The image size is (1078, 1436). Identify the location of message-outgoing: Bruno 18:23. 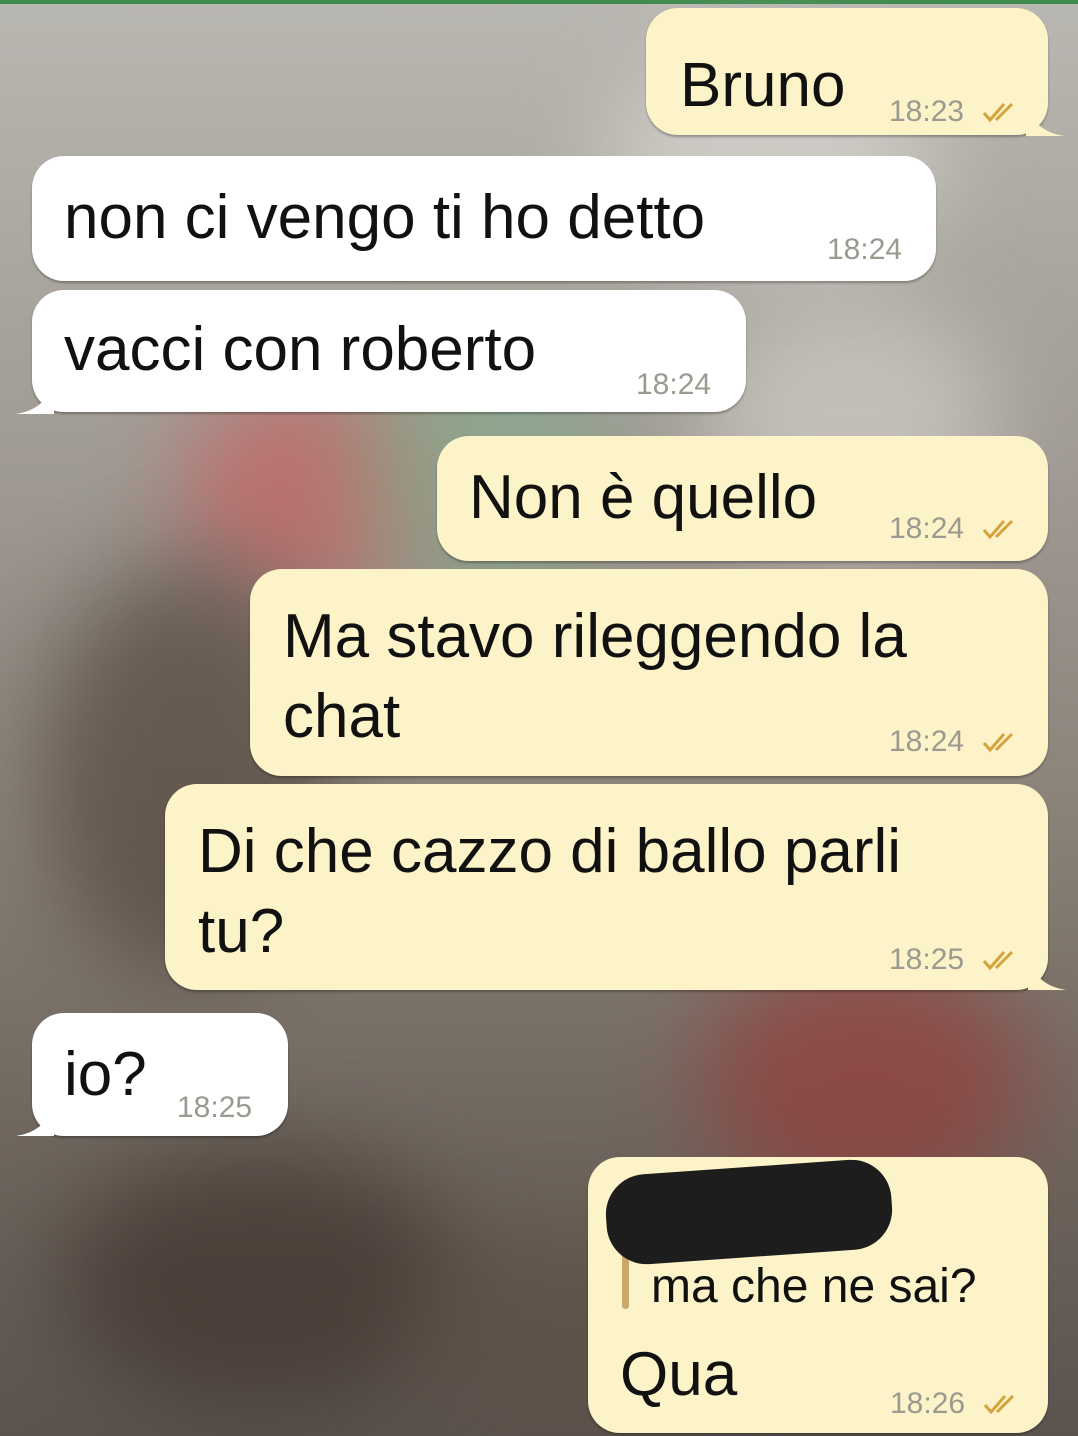
(855, 72).